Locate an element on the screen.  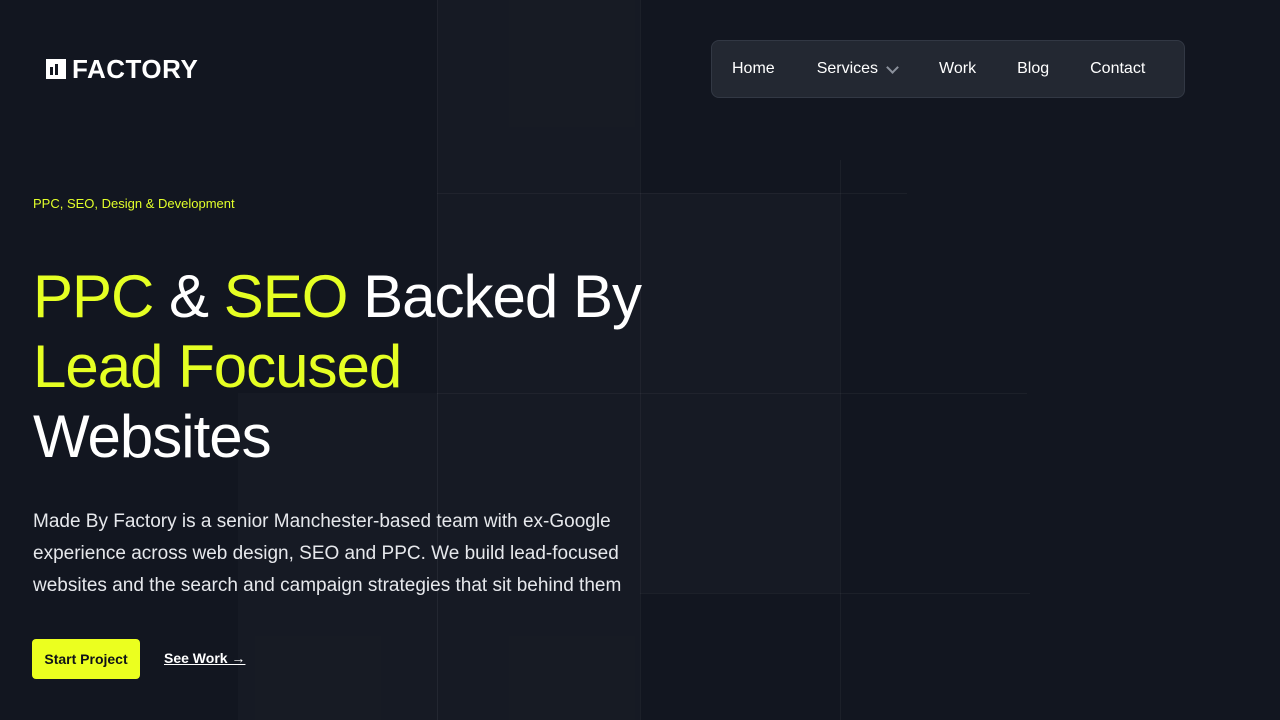
logo-text: FACTORY is located at coordinates (135, 69).